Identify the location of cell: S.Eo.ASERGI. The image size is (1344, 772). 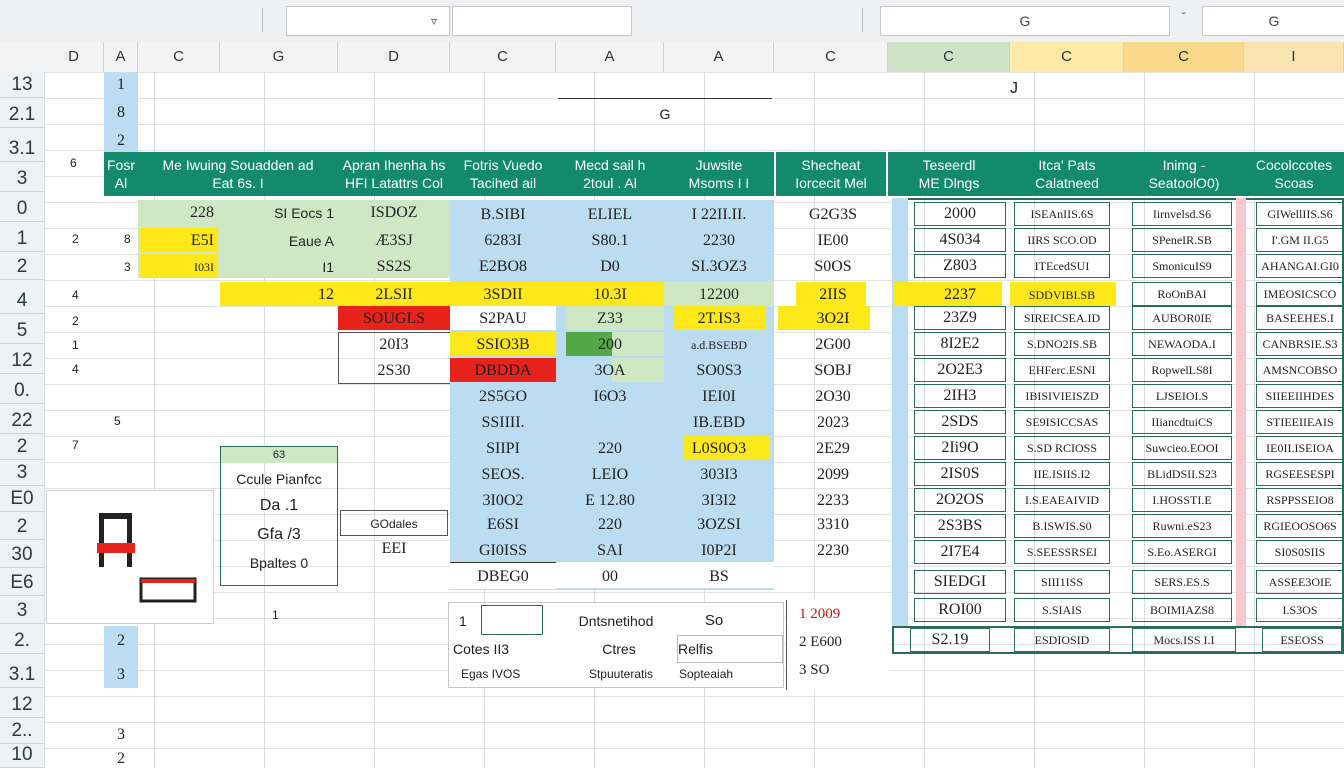
(1182, 552).